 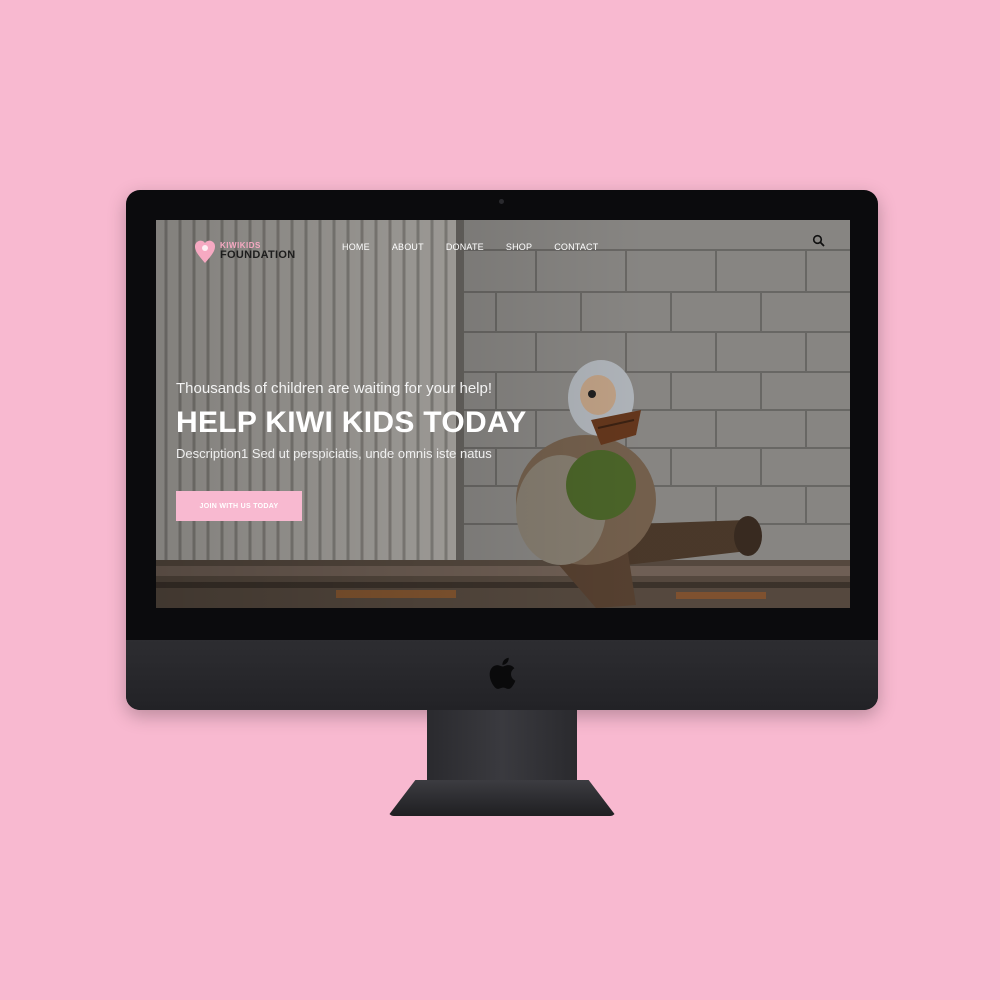 I want to click on hero-title: HELP KIWI KIDS TODAY, so click(x=351, y=422).